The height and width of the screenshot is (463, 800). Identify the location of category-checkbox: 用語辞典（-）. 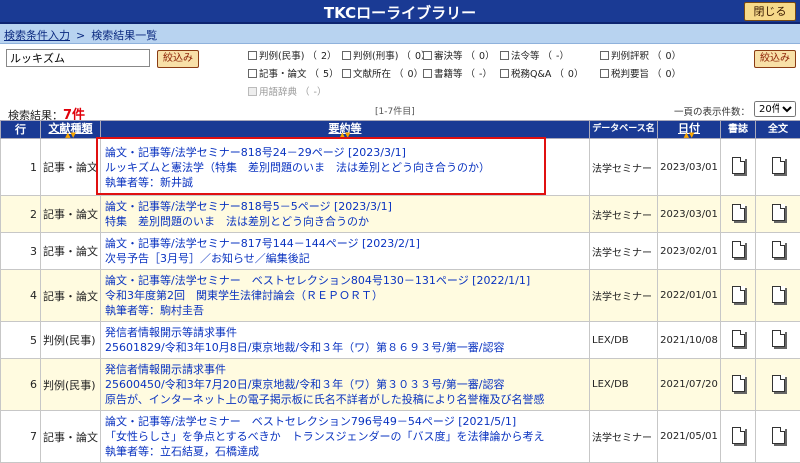
(287, 91).